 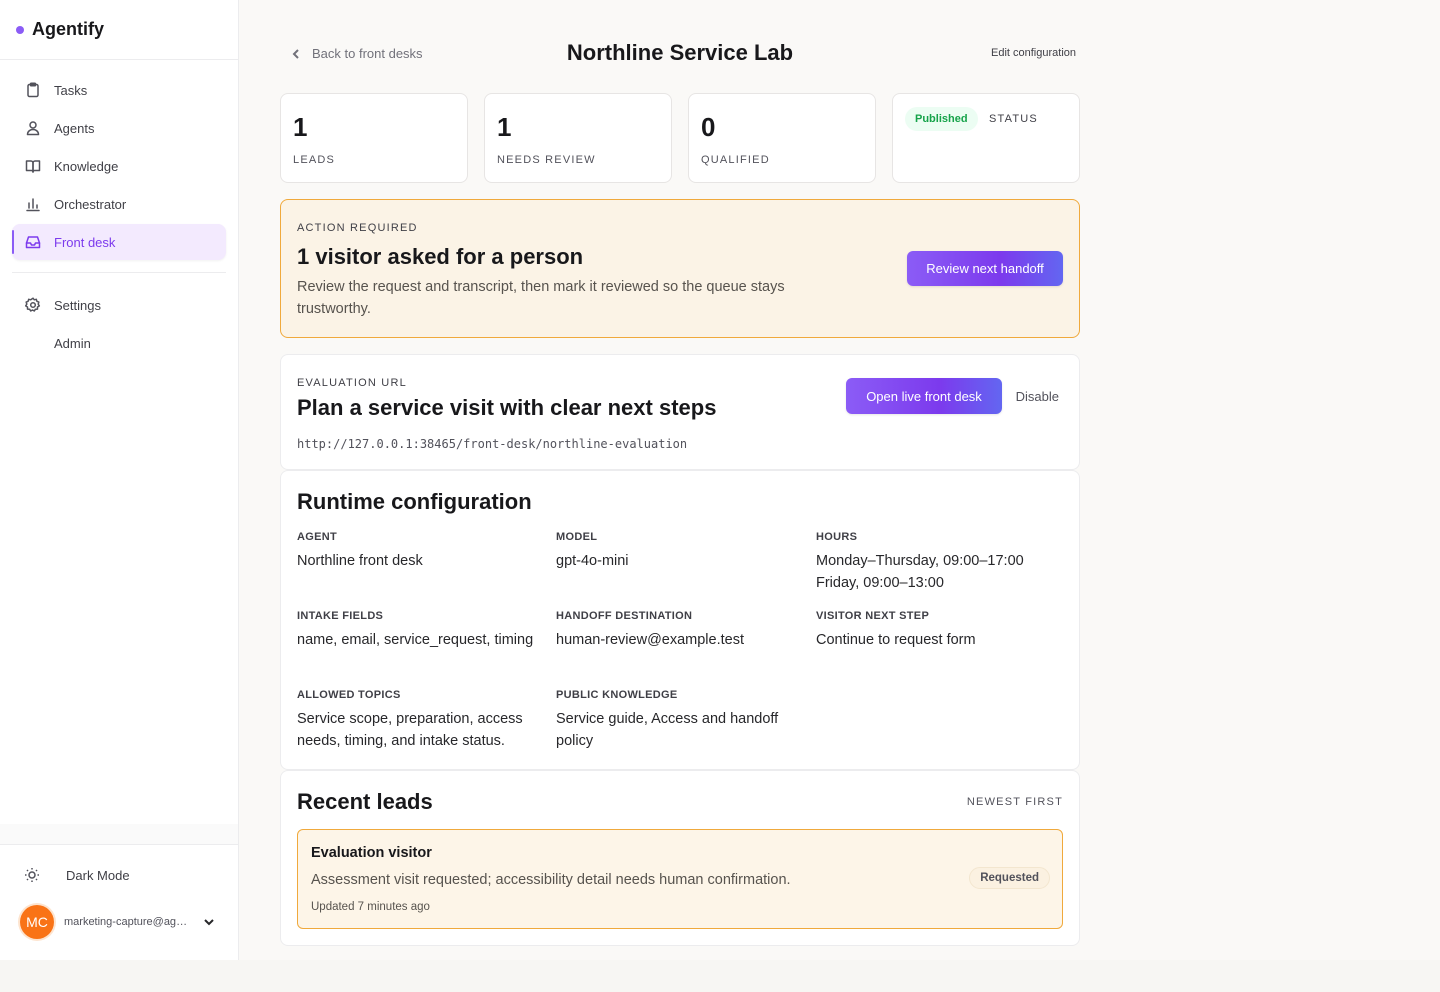 I want to click on field-model: MODEL gpt-4o-mini, so click(x=681, y=551).